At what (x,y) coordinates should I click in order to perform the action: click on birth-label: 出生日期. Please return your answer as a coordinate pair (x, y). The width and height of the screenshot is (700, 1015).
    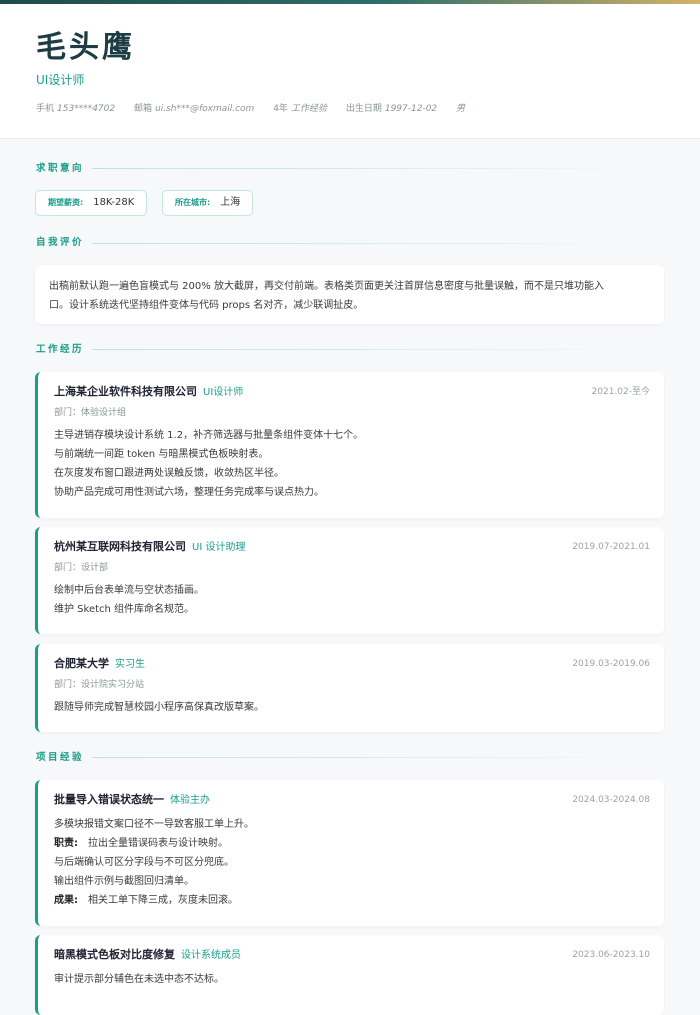
    Looking at the image, I should click on (363, 109).